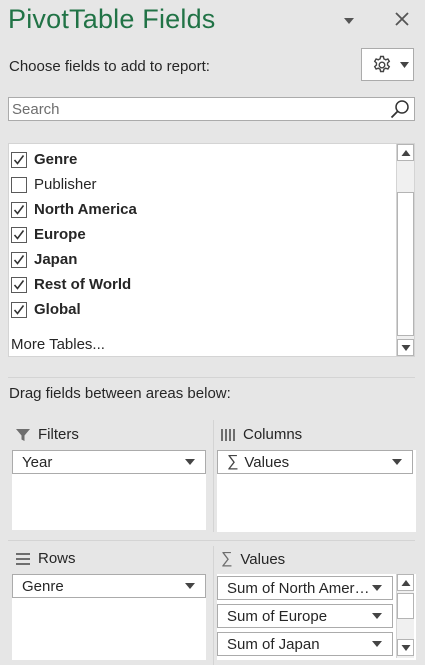 The width and height of the screenshot is (425, 665). Describe the element at coordinates (201, 209) in the screenshot. I see `field-item-north-america: North America` at that location.